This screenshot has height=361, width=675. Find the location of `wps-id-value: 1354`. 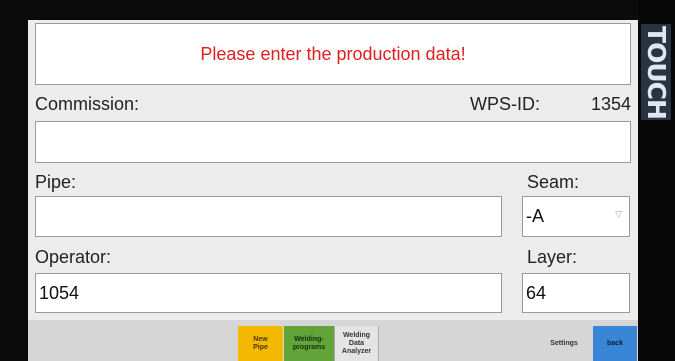

wps-id-value: 1354 is located at coordinates (611, 104).